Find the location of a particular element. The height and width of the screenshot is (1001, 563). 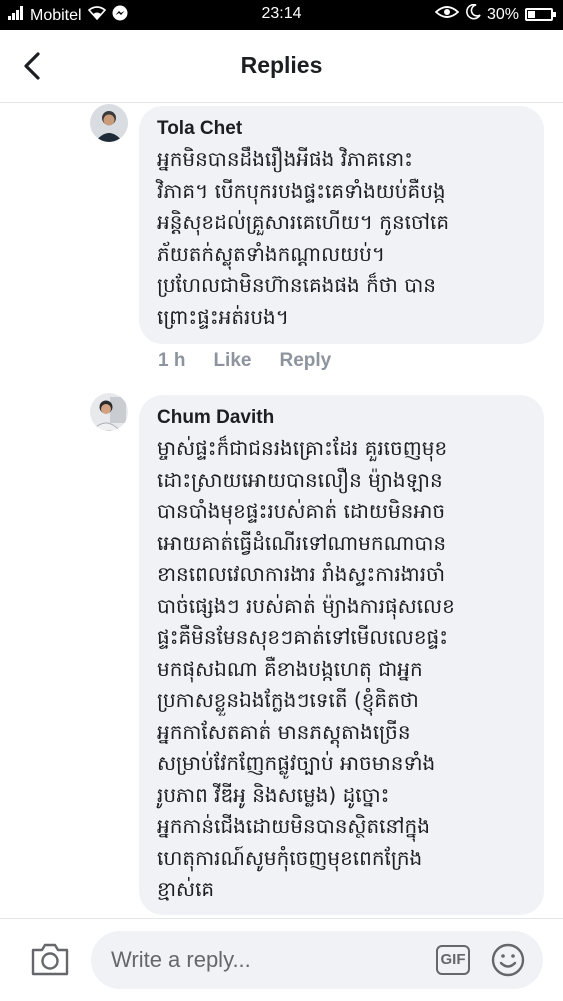

eye-icon is located at coordinates (447, 14).